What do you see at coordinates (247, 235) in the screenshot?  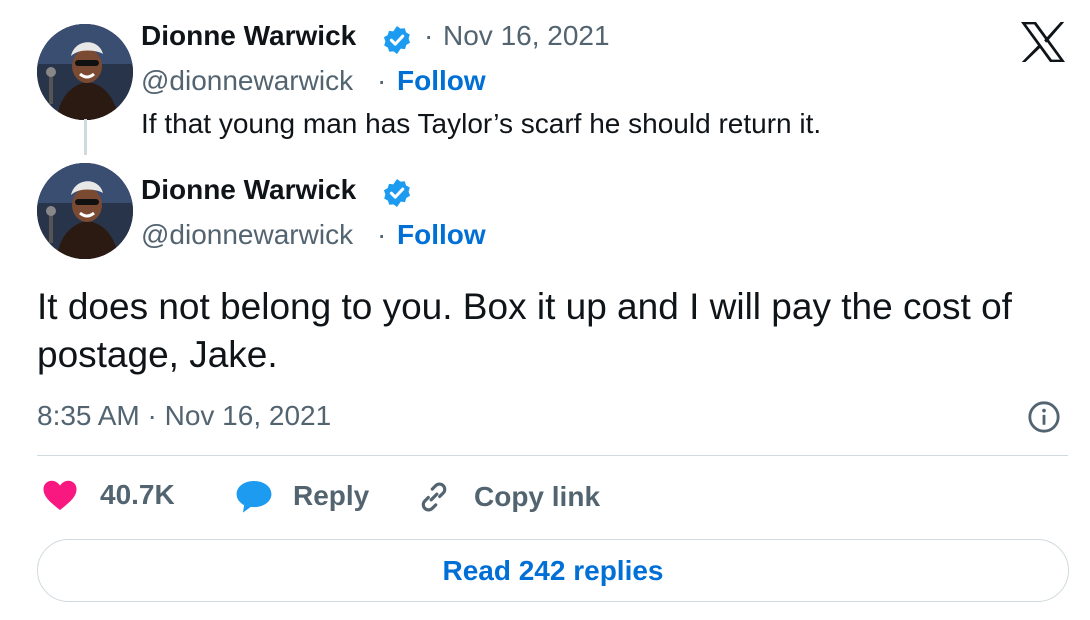 I see `main-handle: @dionnewarwick` at bounding box center [247, 235].